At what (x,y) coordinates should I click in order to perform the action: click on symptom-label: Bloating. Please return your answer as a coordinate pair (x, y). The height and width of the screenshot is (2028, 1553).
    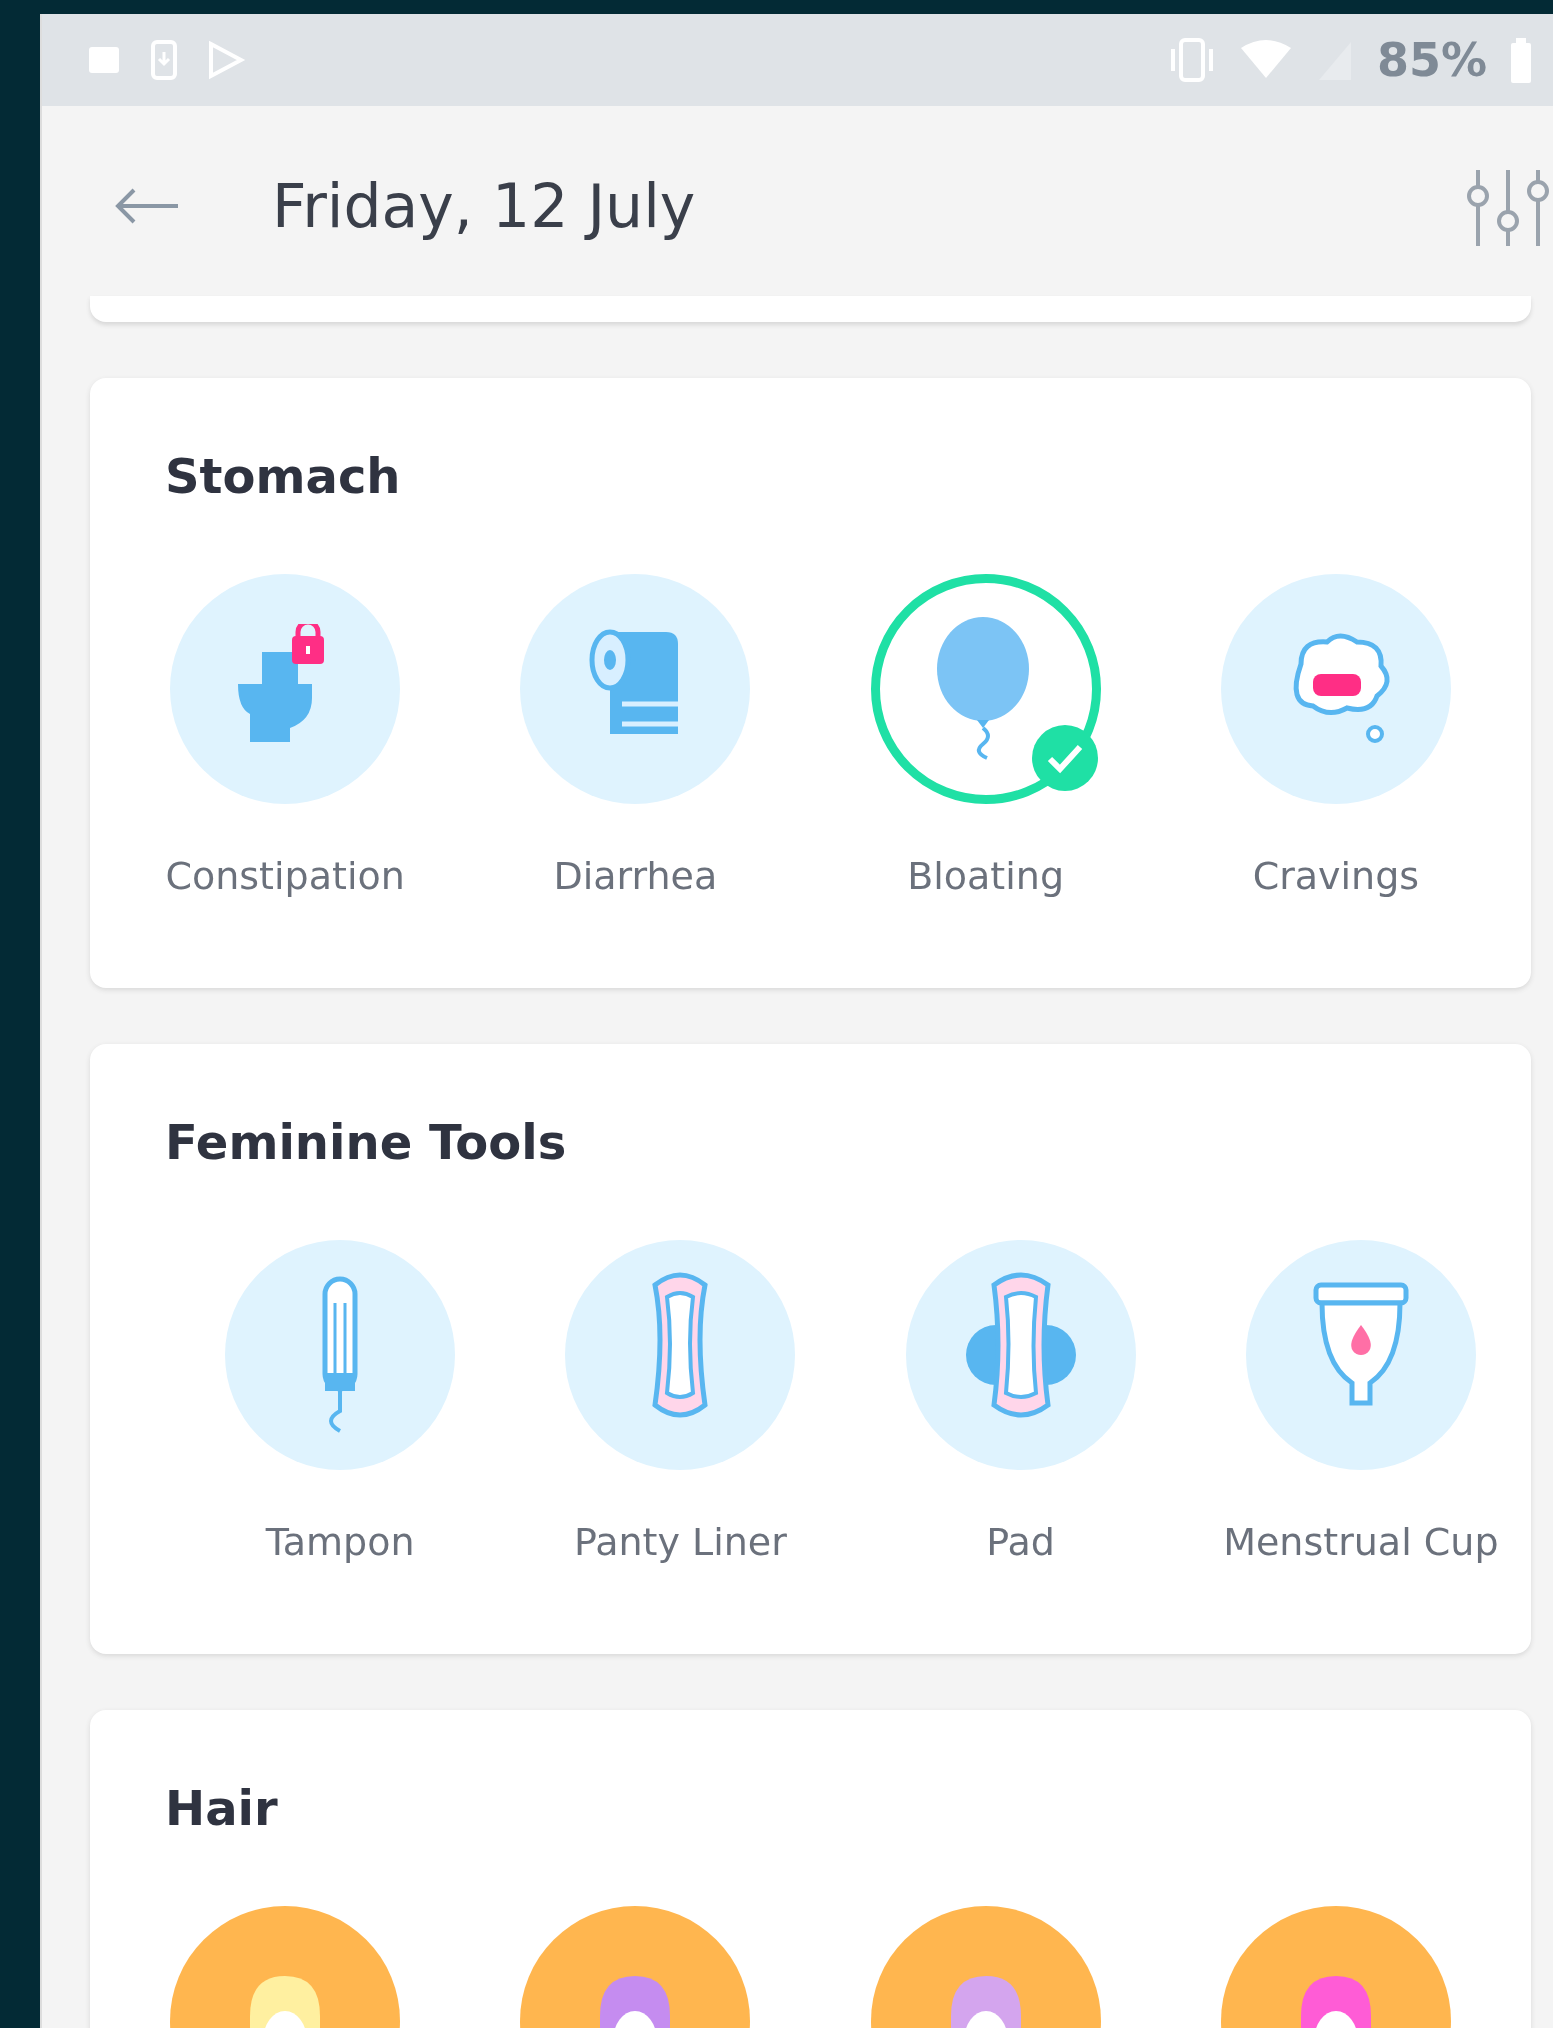
    Looking at the image, I should click on (986, 876).